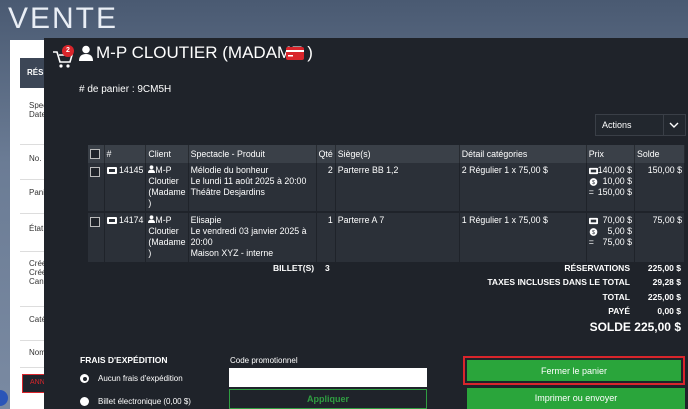 The width and height of the screenshot is (688, 409). Describe the element at coordinates (610, 327) in the screenshot. I see `solde-label: SOLDE` at that location.